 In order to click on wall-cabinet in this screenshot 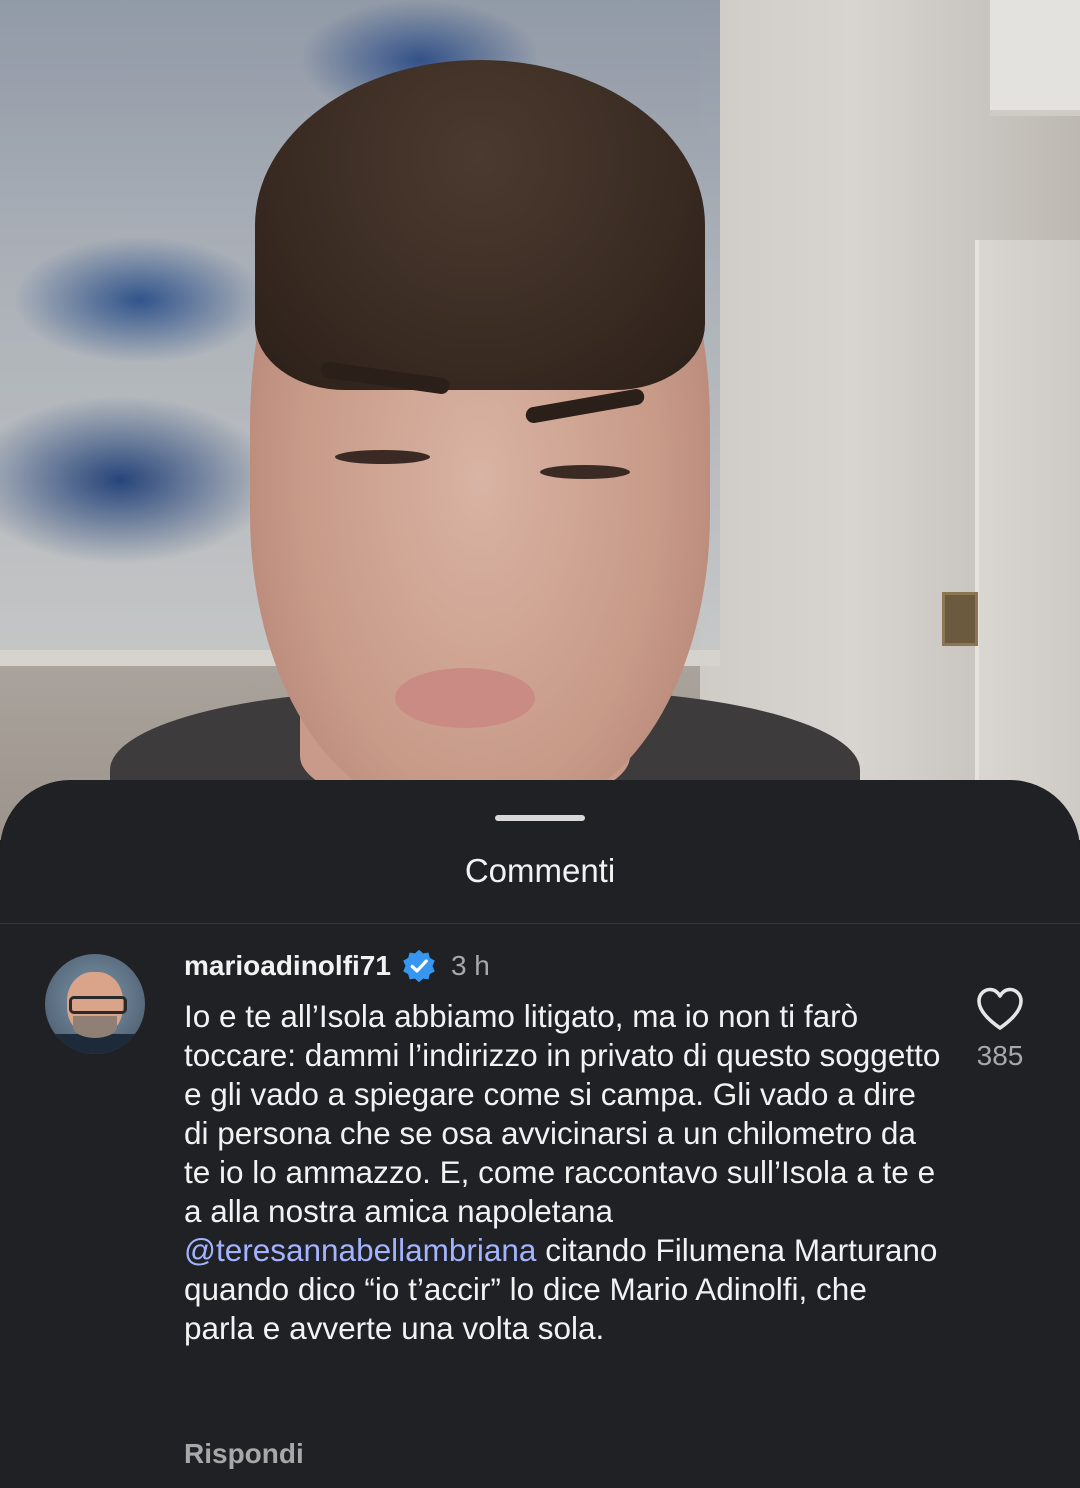, I will do `click(1035, 58)`.